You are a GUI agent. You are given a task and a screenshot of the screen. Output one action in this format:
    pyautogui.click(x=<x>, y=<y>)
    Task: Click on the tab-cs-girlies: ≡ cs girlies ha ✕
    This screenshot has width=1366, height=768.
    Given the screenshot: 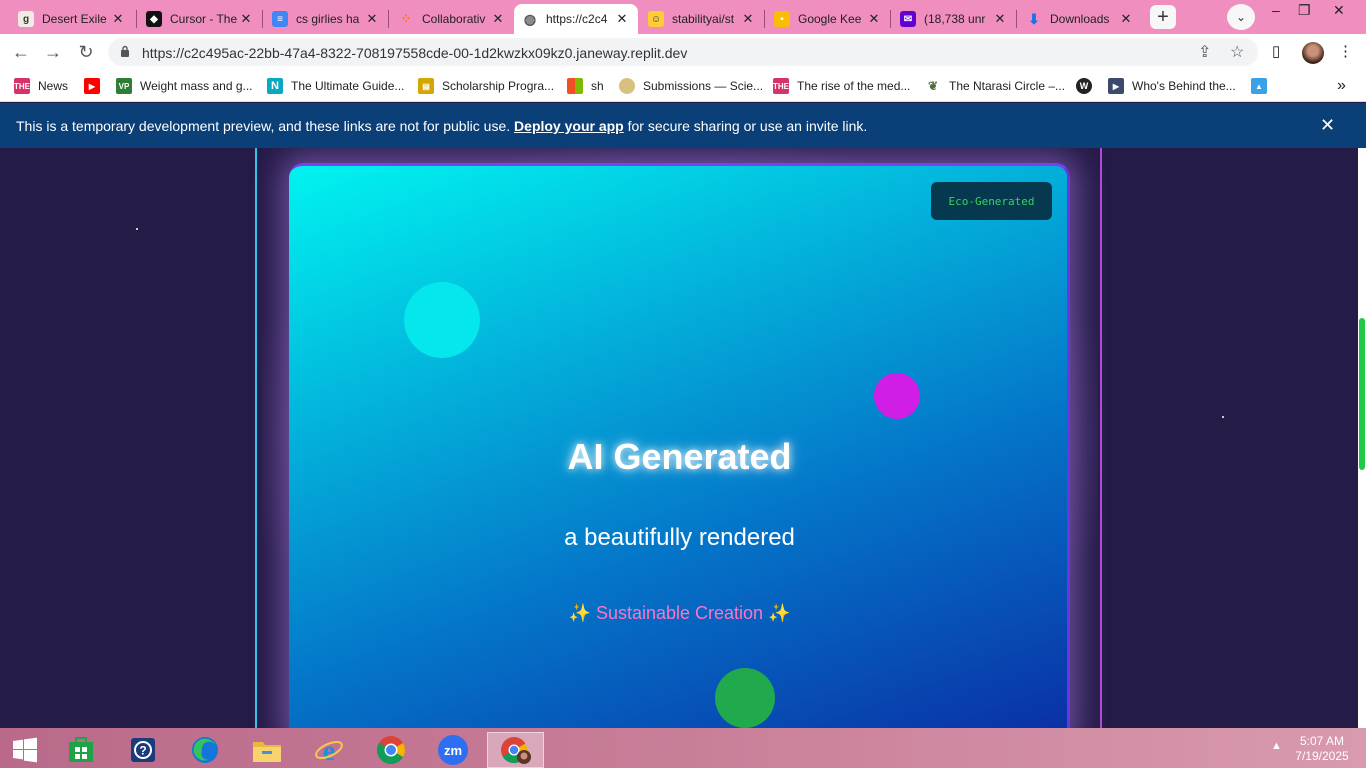 What is the action you would take?
    pyautogui.click(x=326, y=19)
    